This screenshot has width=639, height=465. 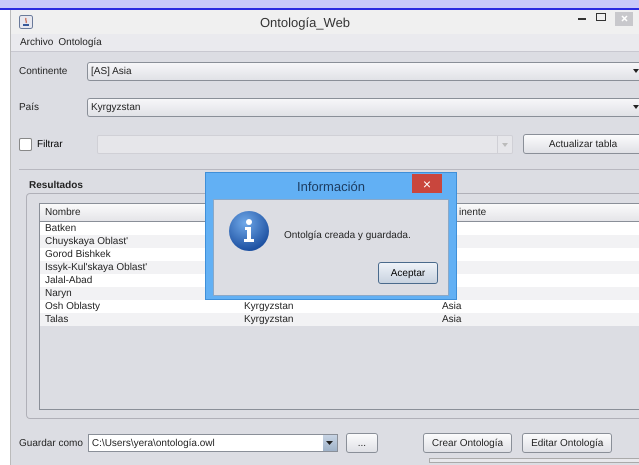 What do you see at coordinates (472, 212) in the screenshot?
I see `column-header: inente` at bounding box center [472, 212].